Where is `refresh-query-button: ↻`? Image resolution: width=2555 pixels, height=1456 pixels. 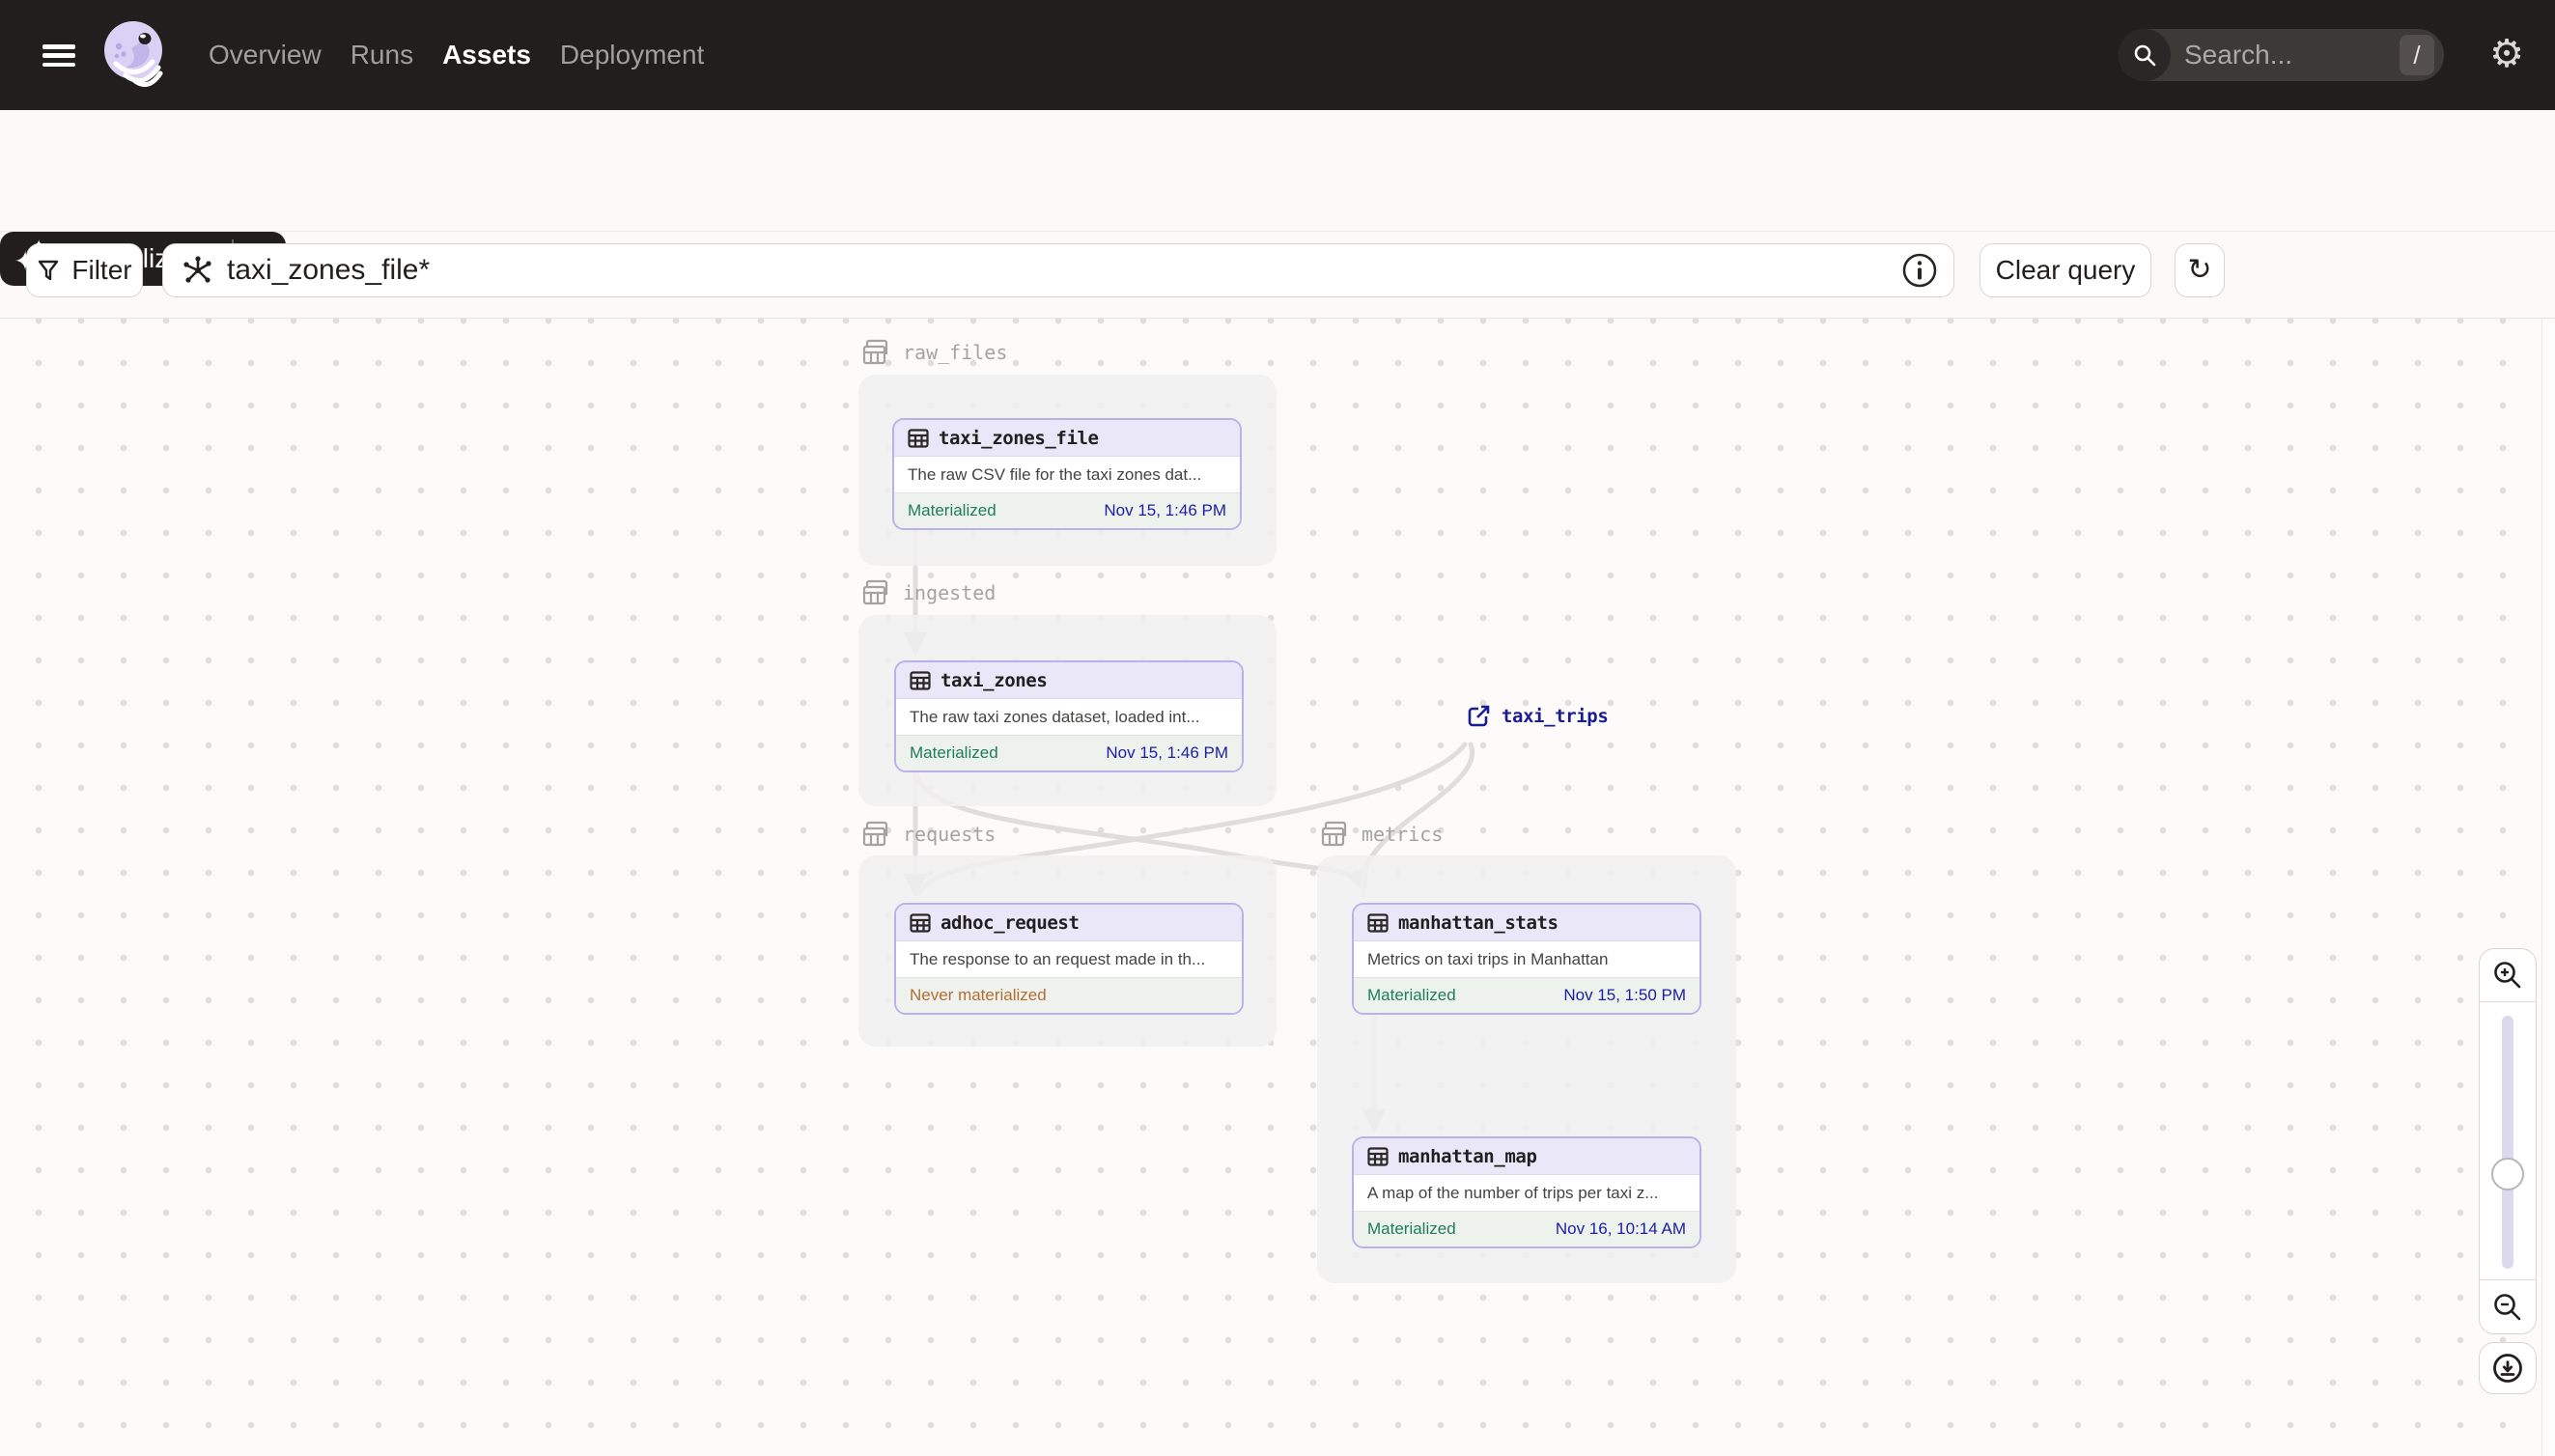
refresh-query-button: ↻ is located at coordinates (2200, 270).